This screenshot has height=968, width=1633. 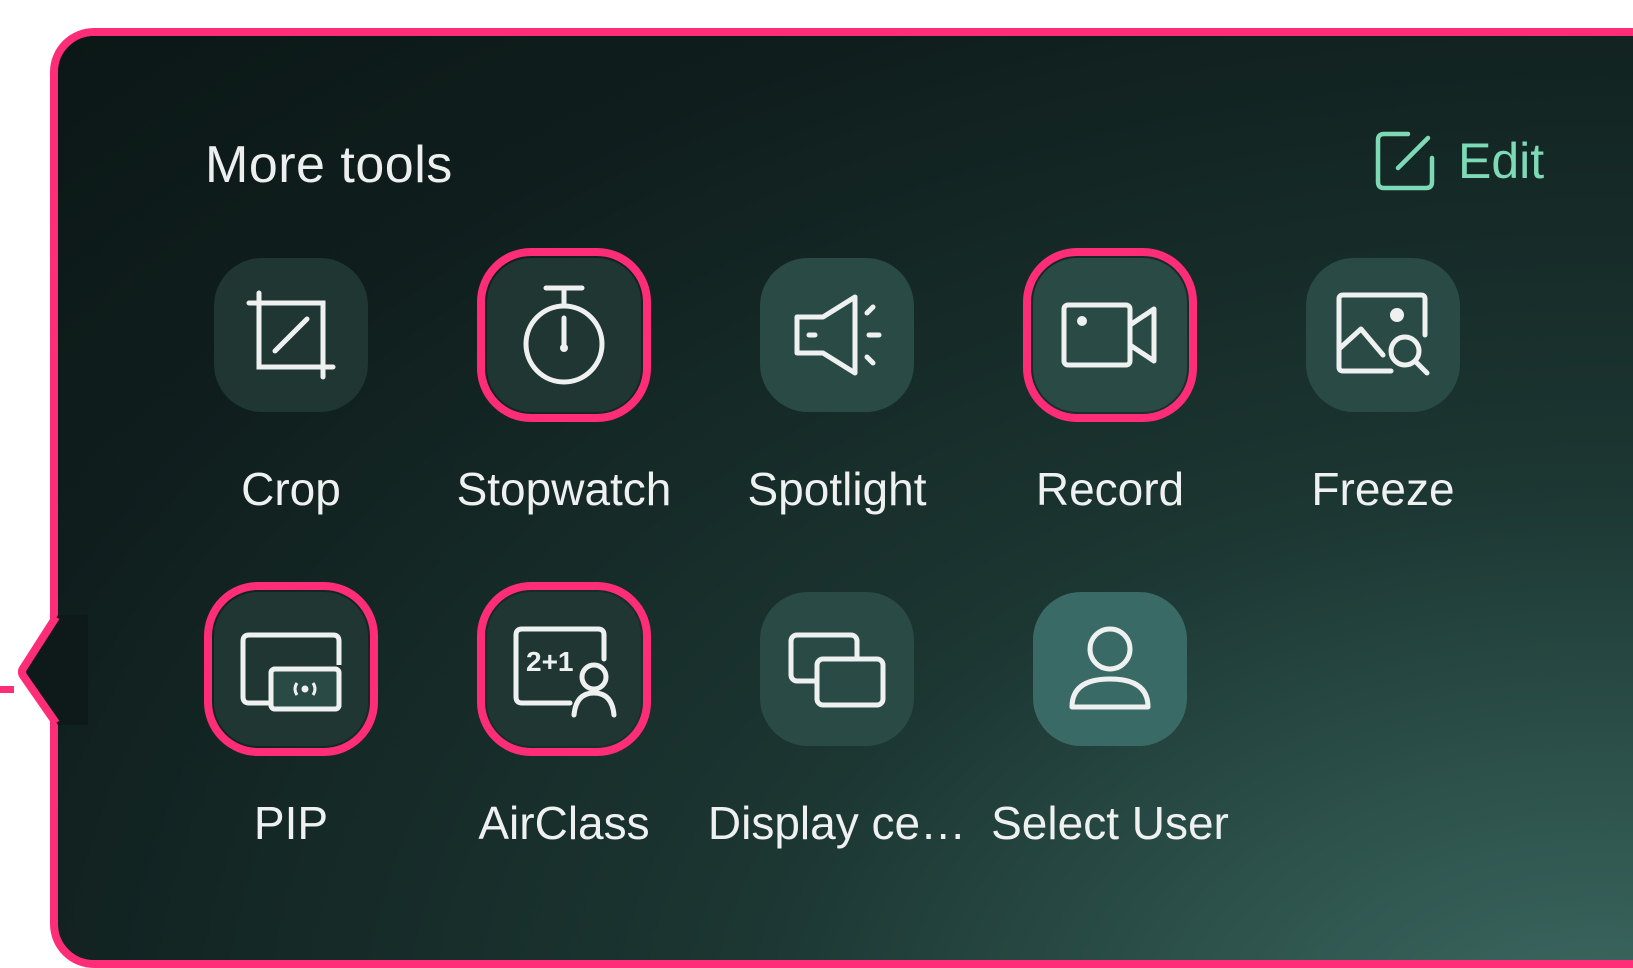 What do you see at coordinates (1110, 382) in the screenshot?
I see `tool-record: Record` at bounding box center [1110, 382].